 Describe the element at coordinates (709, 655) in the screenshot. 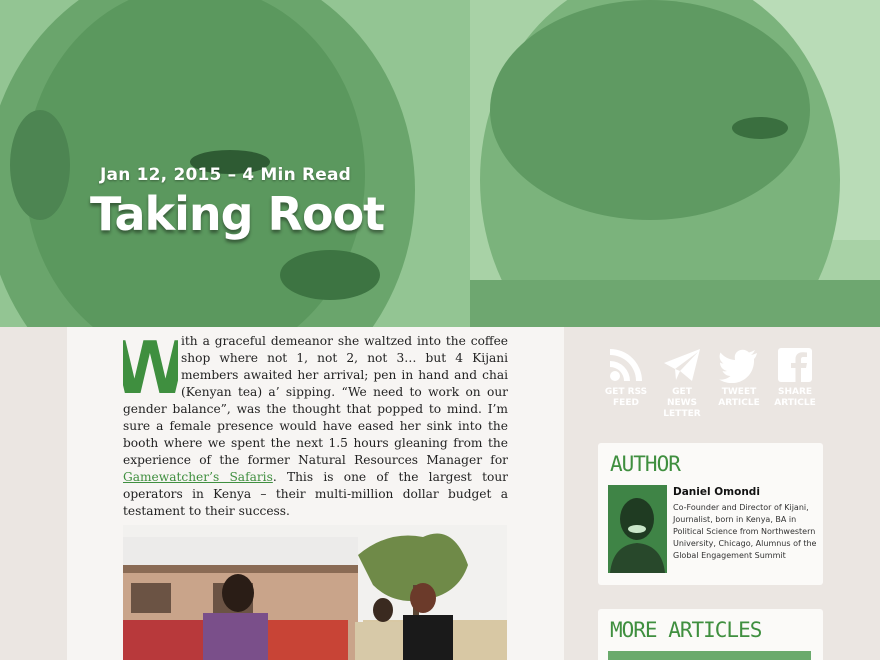

I see `more-article-thumbnail` at that location.